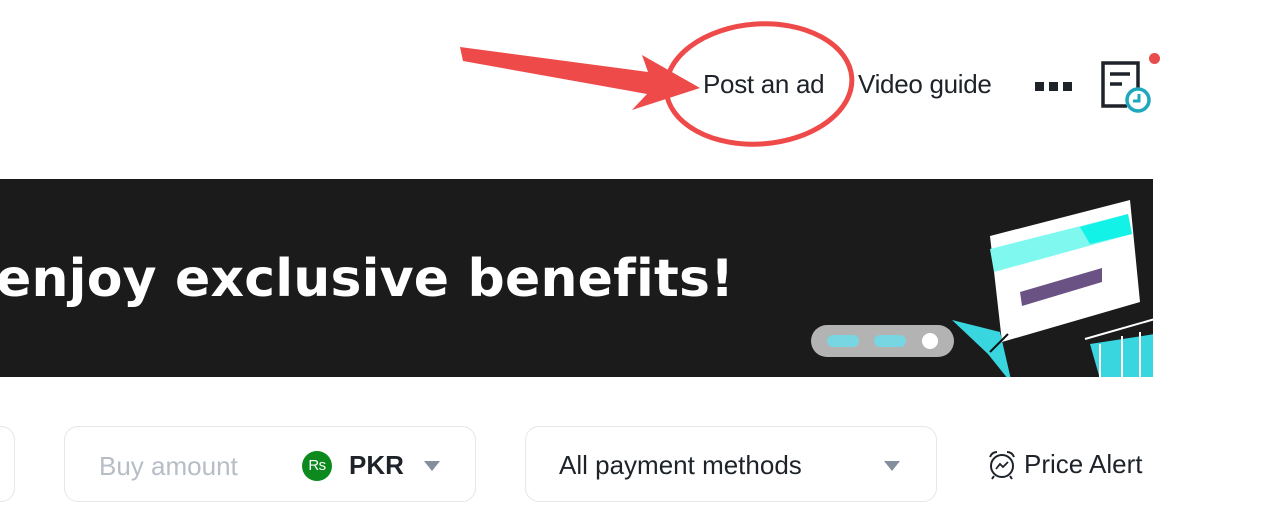 This screenshot has width=1263, height=532. Describe the element at coordinates (7, 464) in the screenshot. I see `previous-filter-field` at that location.